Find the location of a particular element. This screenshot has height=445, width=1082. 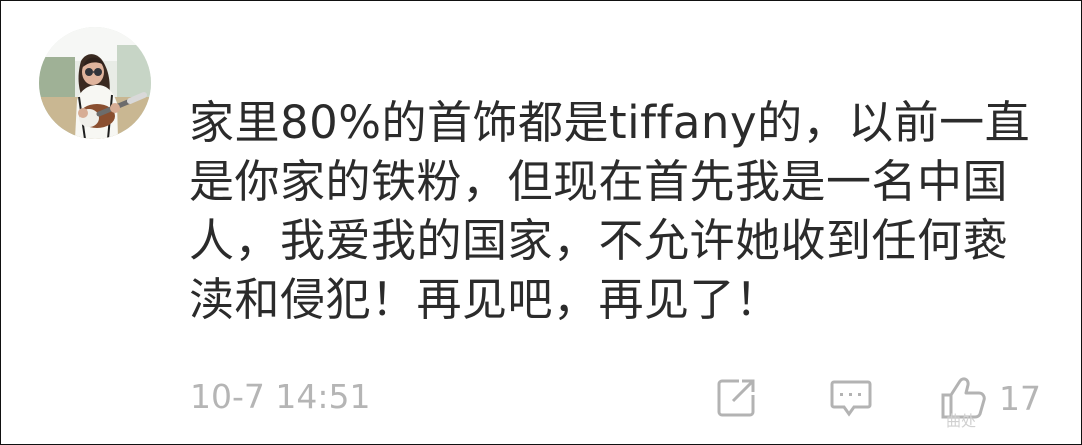

reply-comment-icon is located at coordinates (851, 398).